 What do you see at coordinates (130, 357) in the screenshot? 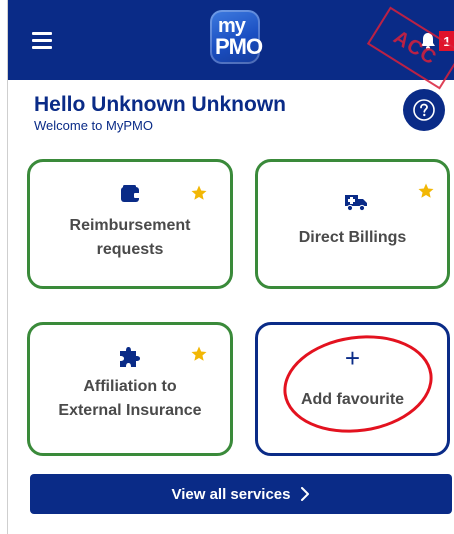
I see `puzzle-icon` at bounding box center [130, 357].